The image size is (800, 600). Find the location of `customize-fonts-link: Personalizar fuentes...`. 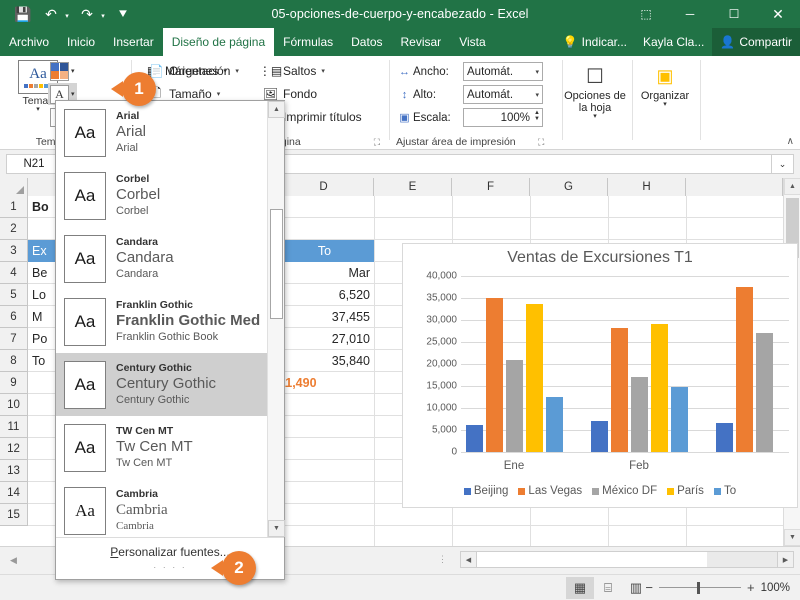

customize-fonts-link: Personalizar fuentes... is located at coordinates (169, 552).